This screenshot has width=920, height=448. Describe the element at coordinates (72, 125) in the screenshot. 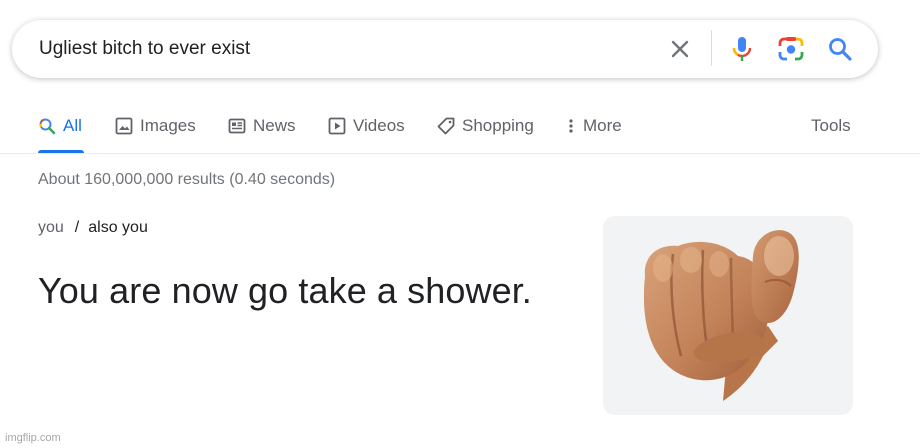

I see `tab-all-label: All` at that location.